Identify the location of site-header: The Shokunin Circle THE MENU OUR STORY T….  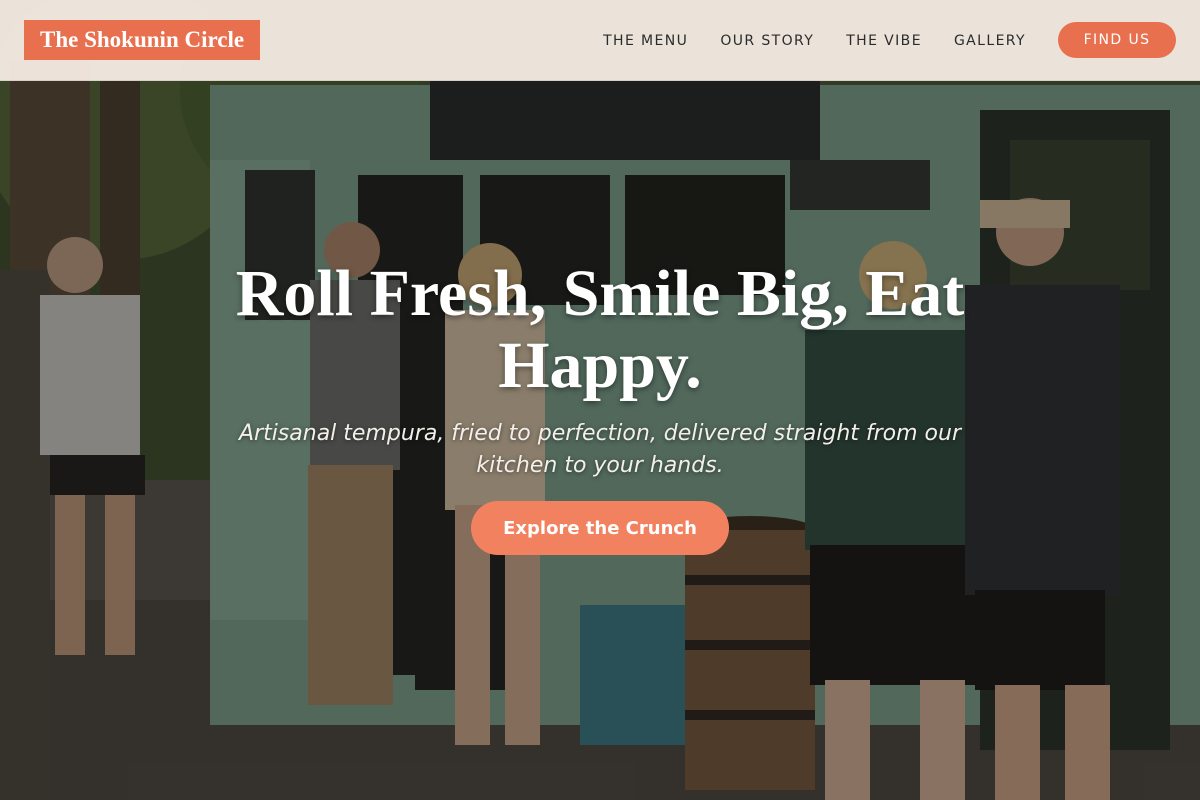
(600, 40).